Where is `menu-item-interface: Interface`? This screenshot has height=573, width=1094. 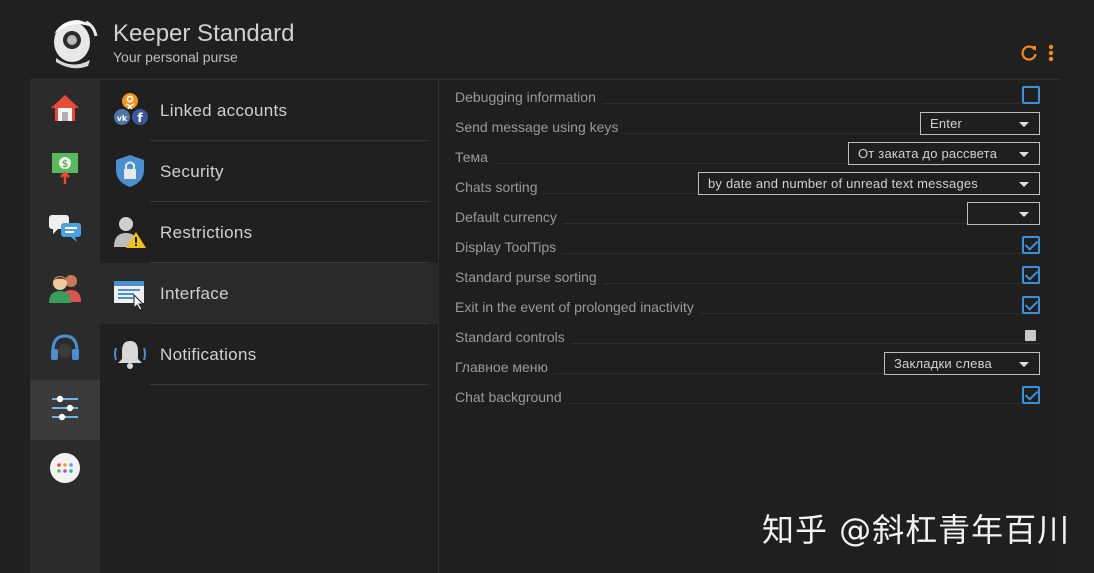 menu-item-interface: Interface is located at coordinates (269, 293).